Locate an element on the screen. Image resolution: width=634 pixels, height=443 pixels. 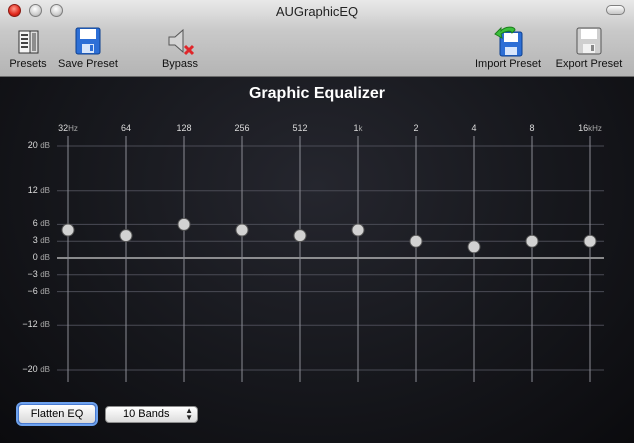
db-label: −20 dB is located at coordinates (25, 369).